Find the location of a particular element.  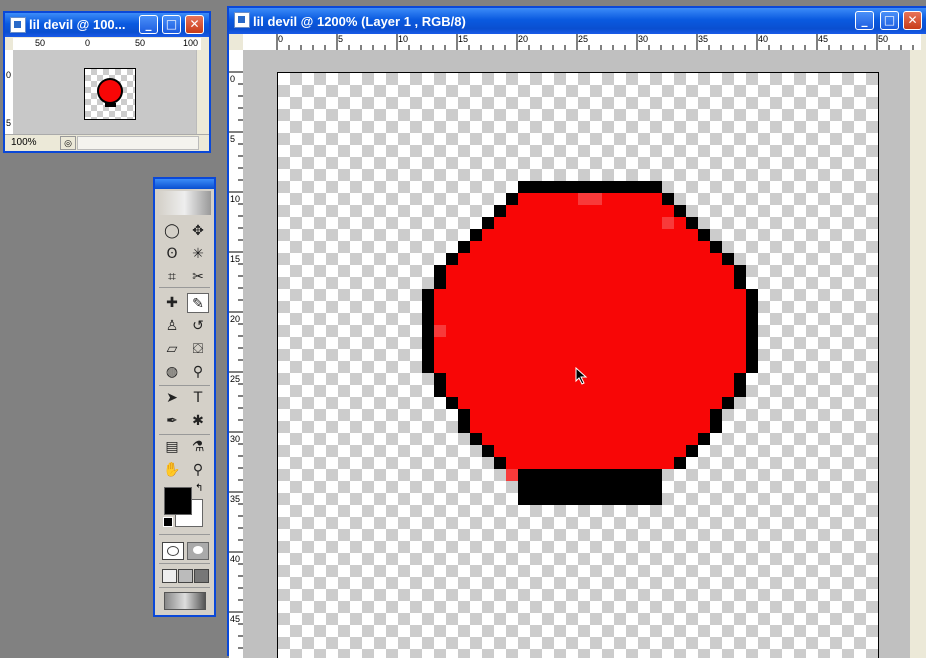

marquee-tool-icon: ◯ is located at coordinates (172, 231).